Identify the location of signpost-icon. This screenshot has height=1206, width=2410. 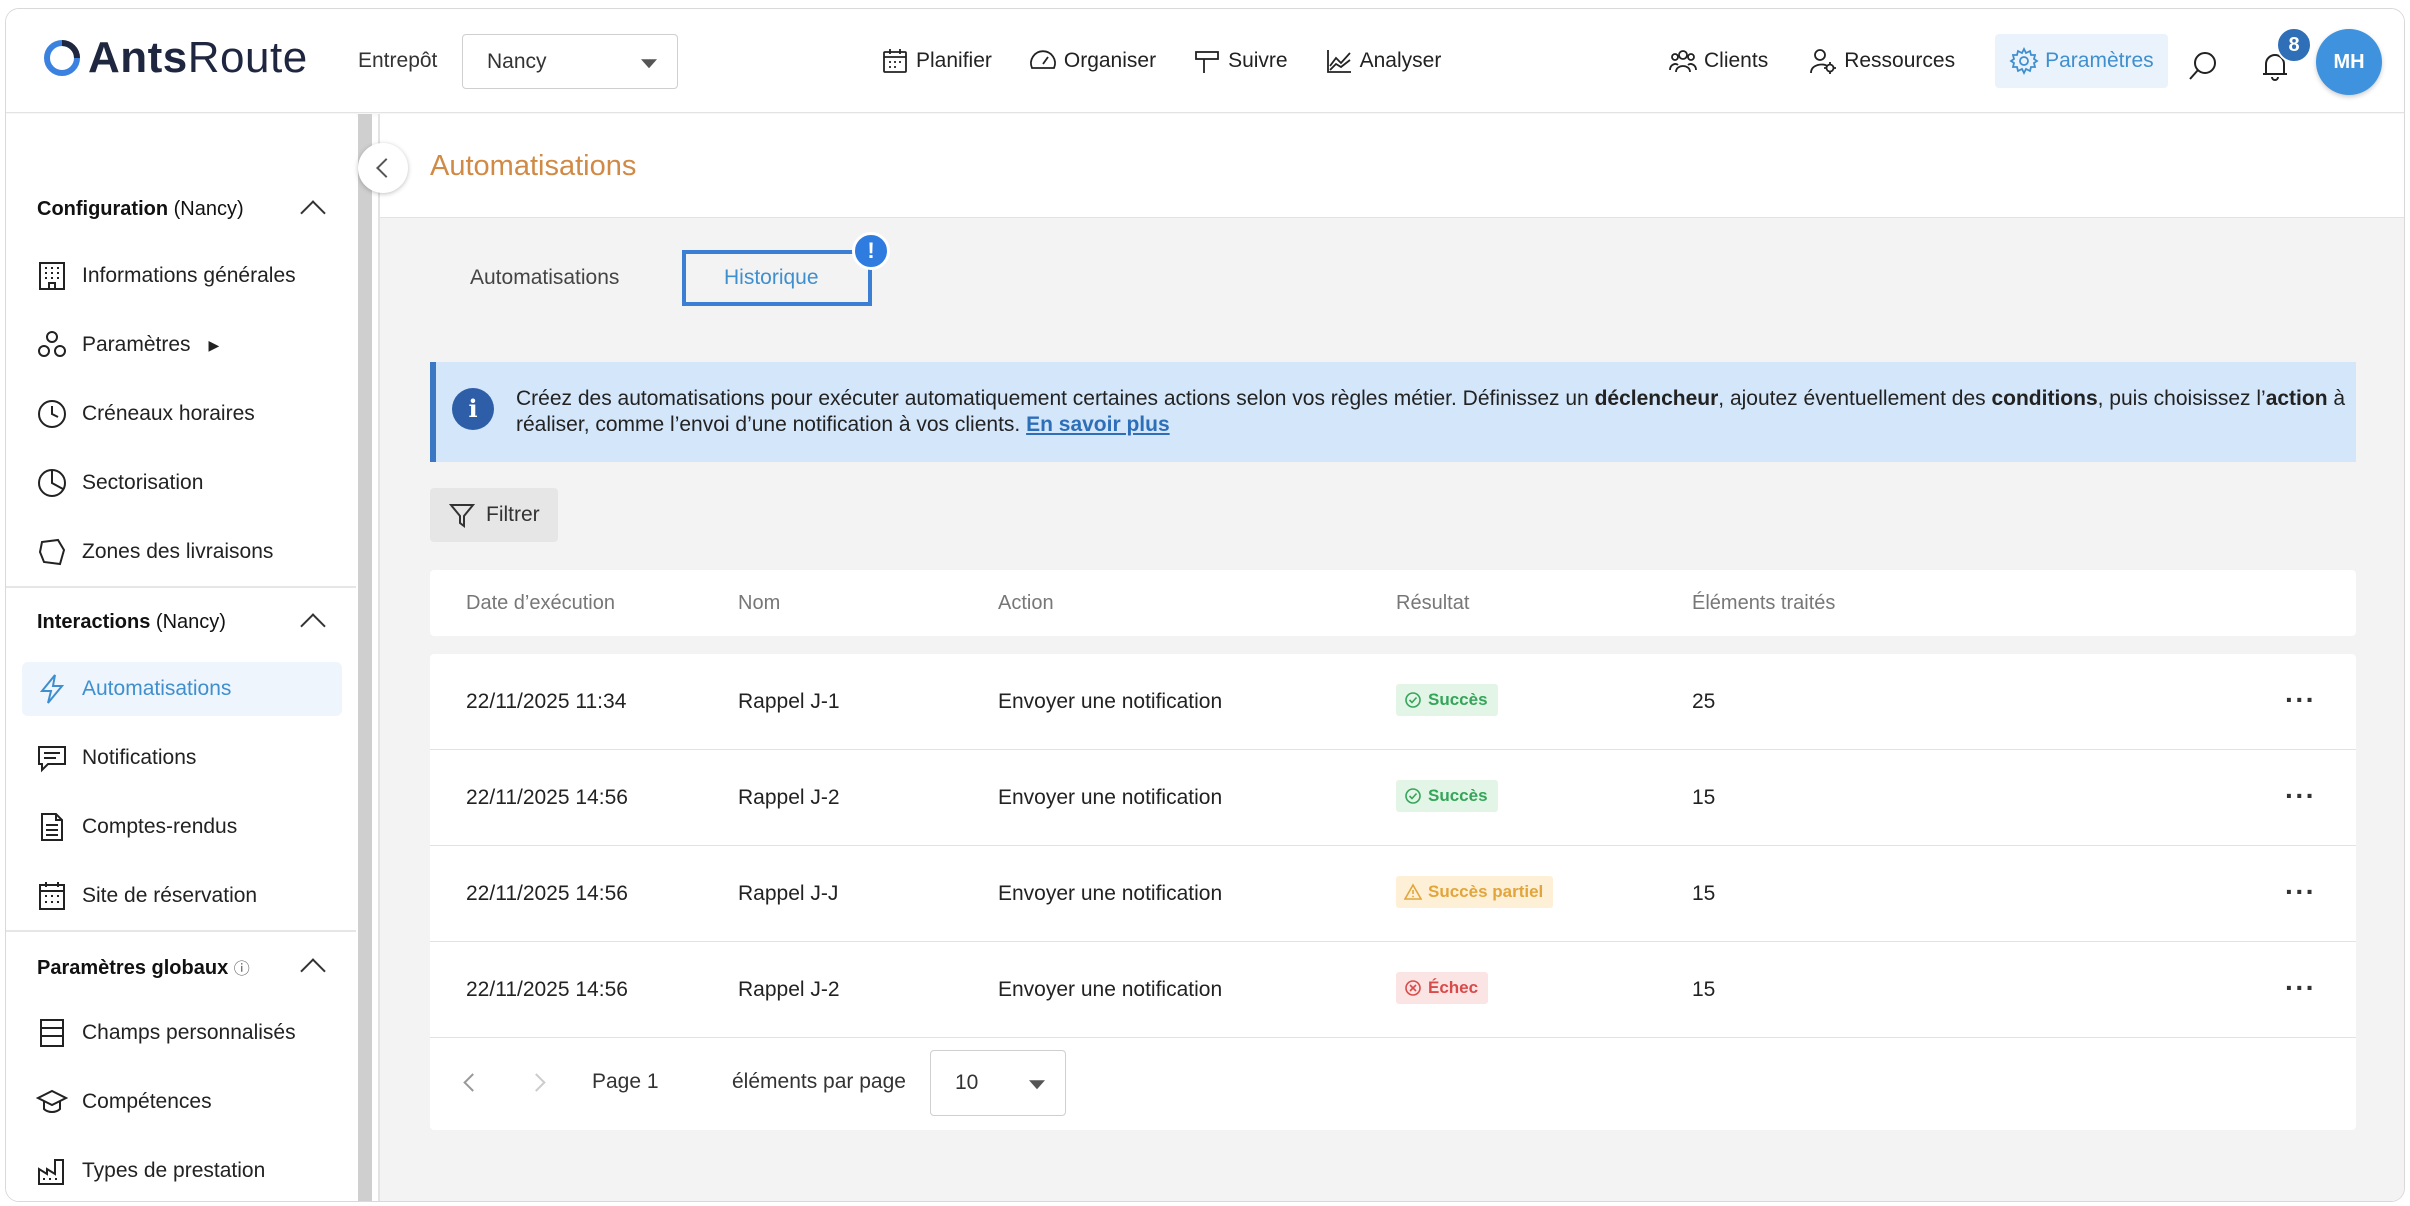
(1207, 62).